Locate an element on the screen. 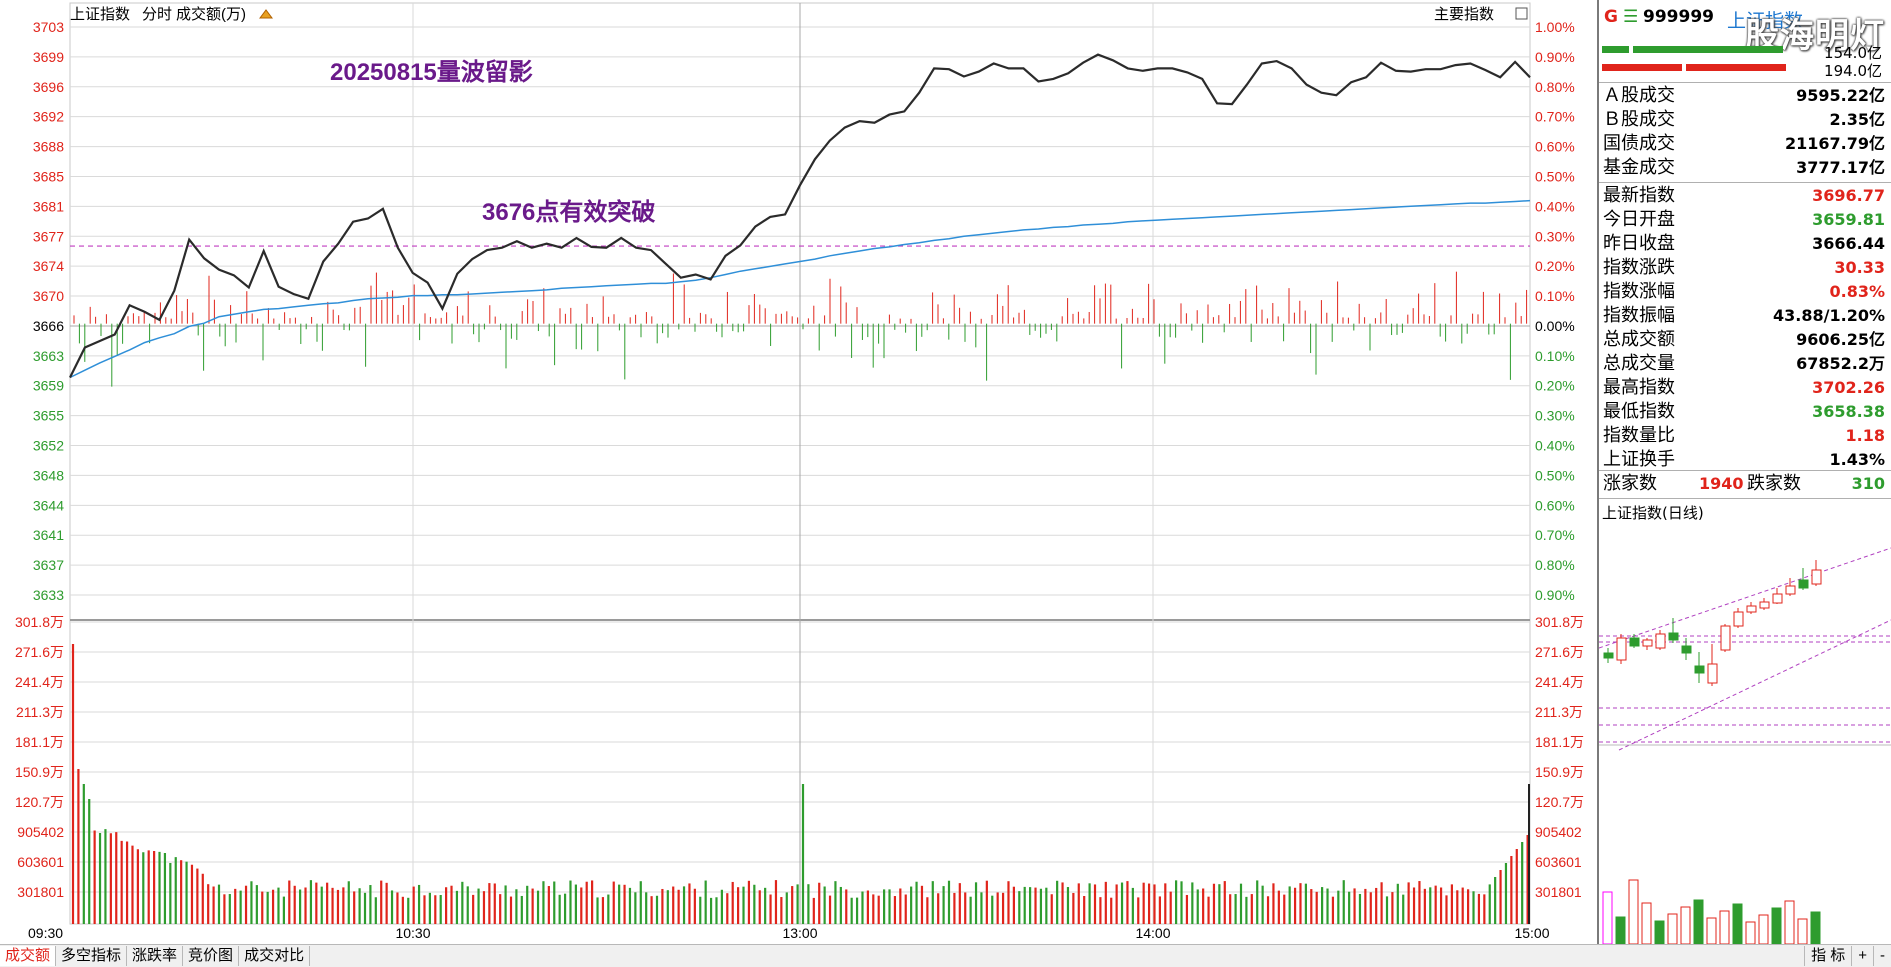  stat-row: 指数涨跌 30.33 is located at coordinates (1745, 268).